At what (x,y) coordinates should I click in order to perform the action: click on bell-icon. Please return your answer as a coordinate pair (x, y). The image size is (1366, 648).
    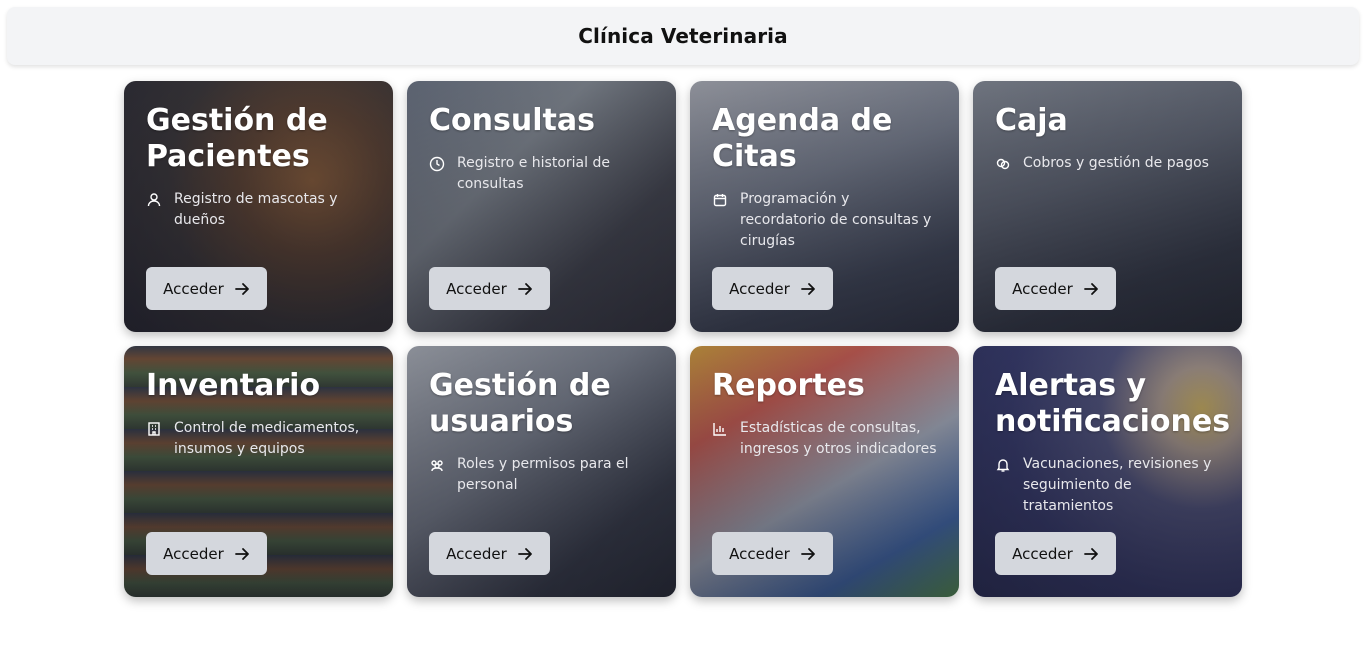
    Looking at the image, I should click on (1003, 465).